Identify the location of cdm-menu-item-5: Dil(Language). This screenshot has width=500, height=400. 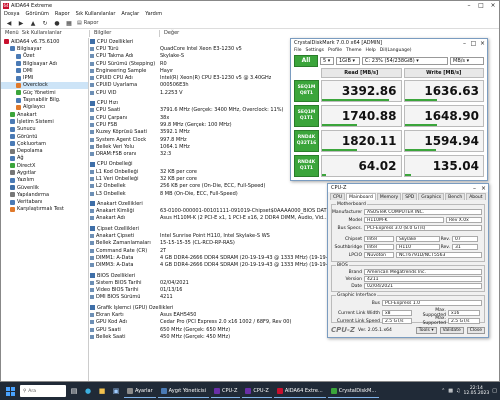
(396, 50).